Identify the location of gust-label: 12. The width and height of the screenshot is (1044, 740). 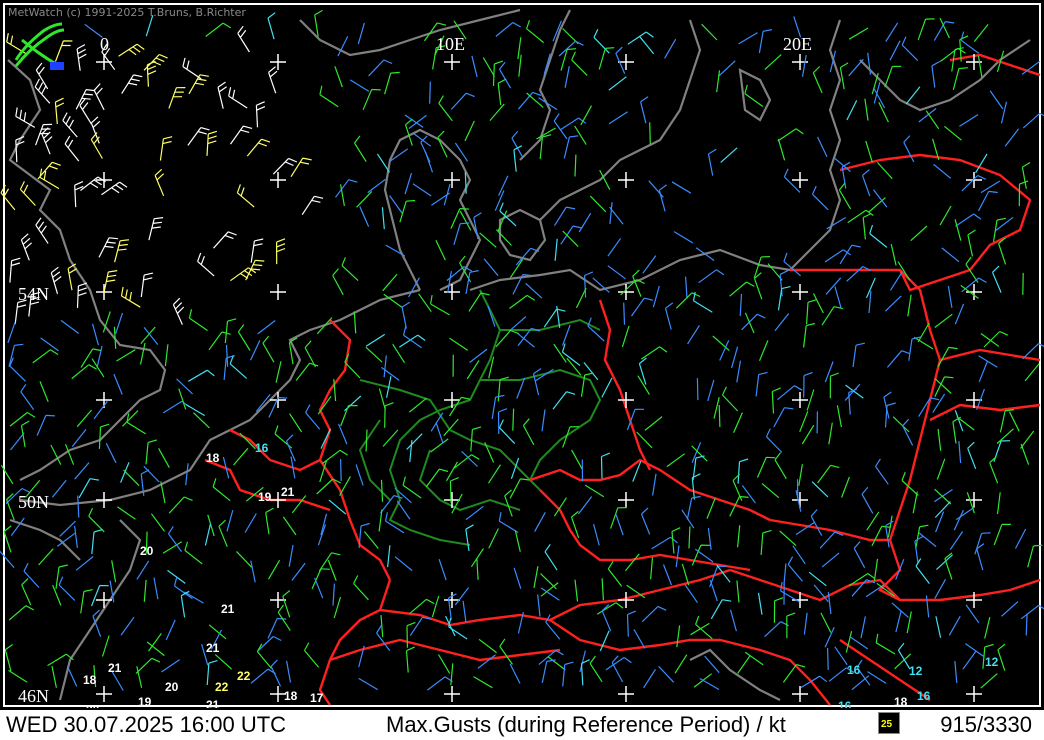
(992, 662).